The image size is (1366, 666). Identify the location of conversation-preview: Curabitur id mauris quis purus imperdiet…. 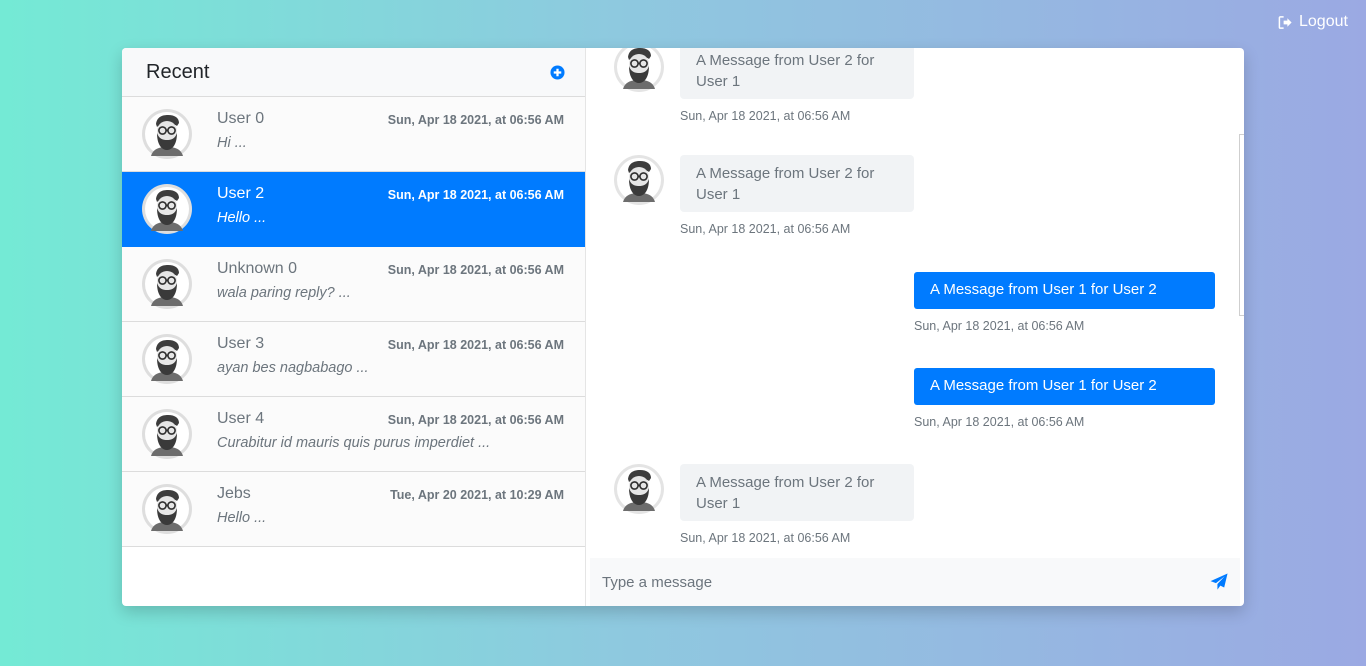
(354, 443).